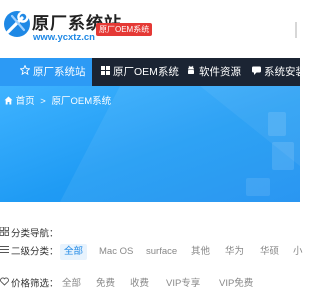 The image size is (320, 300). What do you see at coordinates (183, 284) in the screenshot?
I see `price-option-vip-exclusive: VIP专享` at bounding box center [183, 284].